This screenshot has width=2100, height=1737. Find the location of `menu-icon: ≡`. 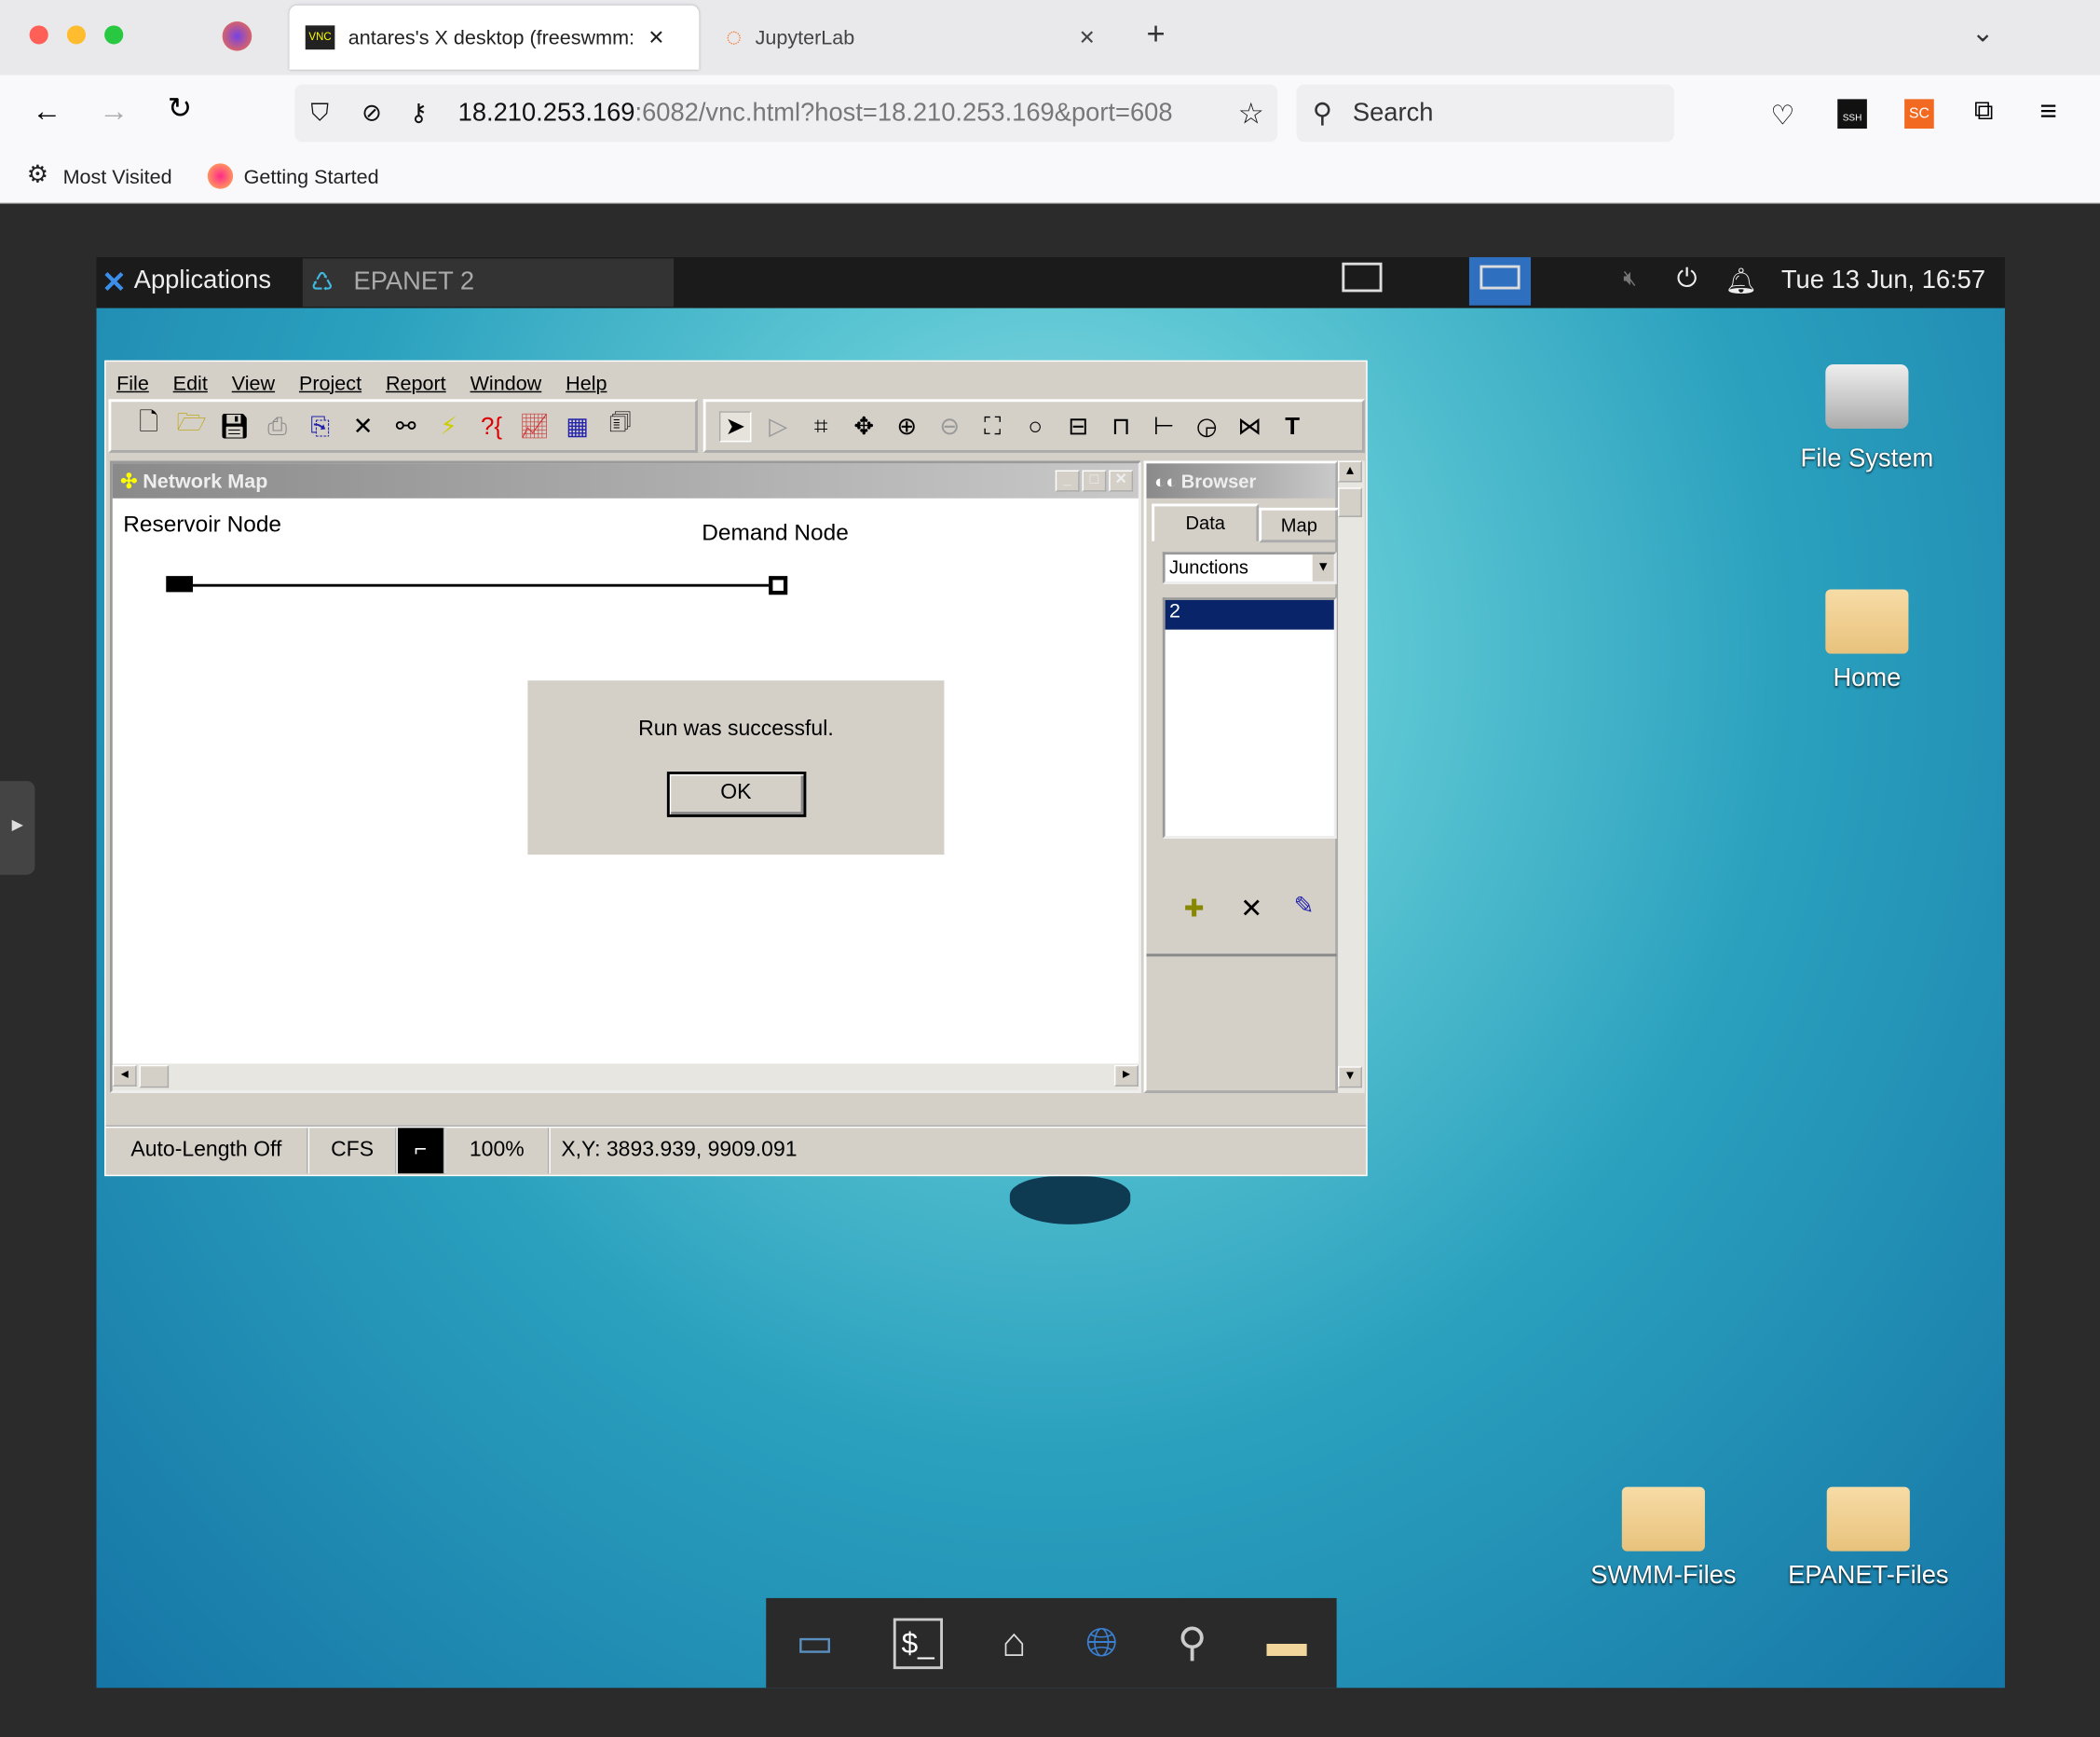

menu-icon: ≡ is located at coordinates (2047, 112).